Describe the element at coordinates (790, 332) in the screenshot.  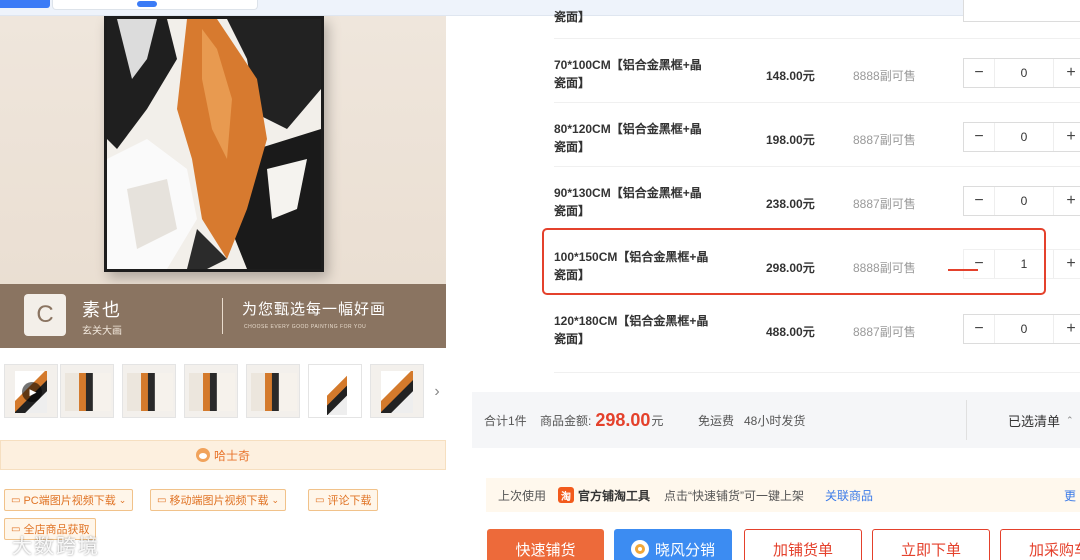
I see `sku-price: 488.00元` at that location.